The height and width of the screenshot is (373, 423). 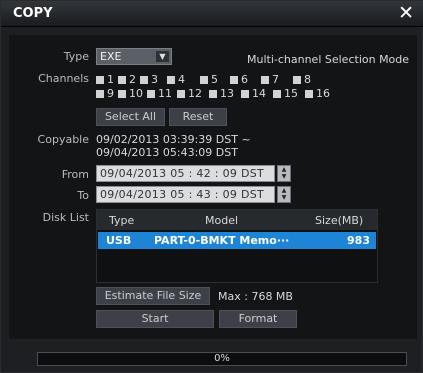 I want to click on table-header: Type Model Size(MB), so click(x=237, y=220).